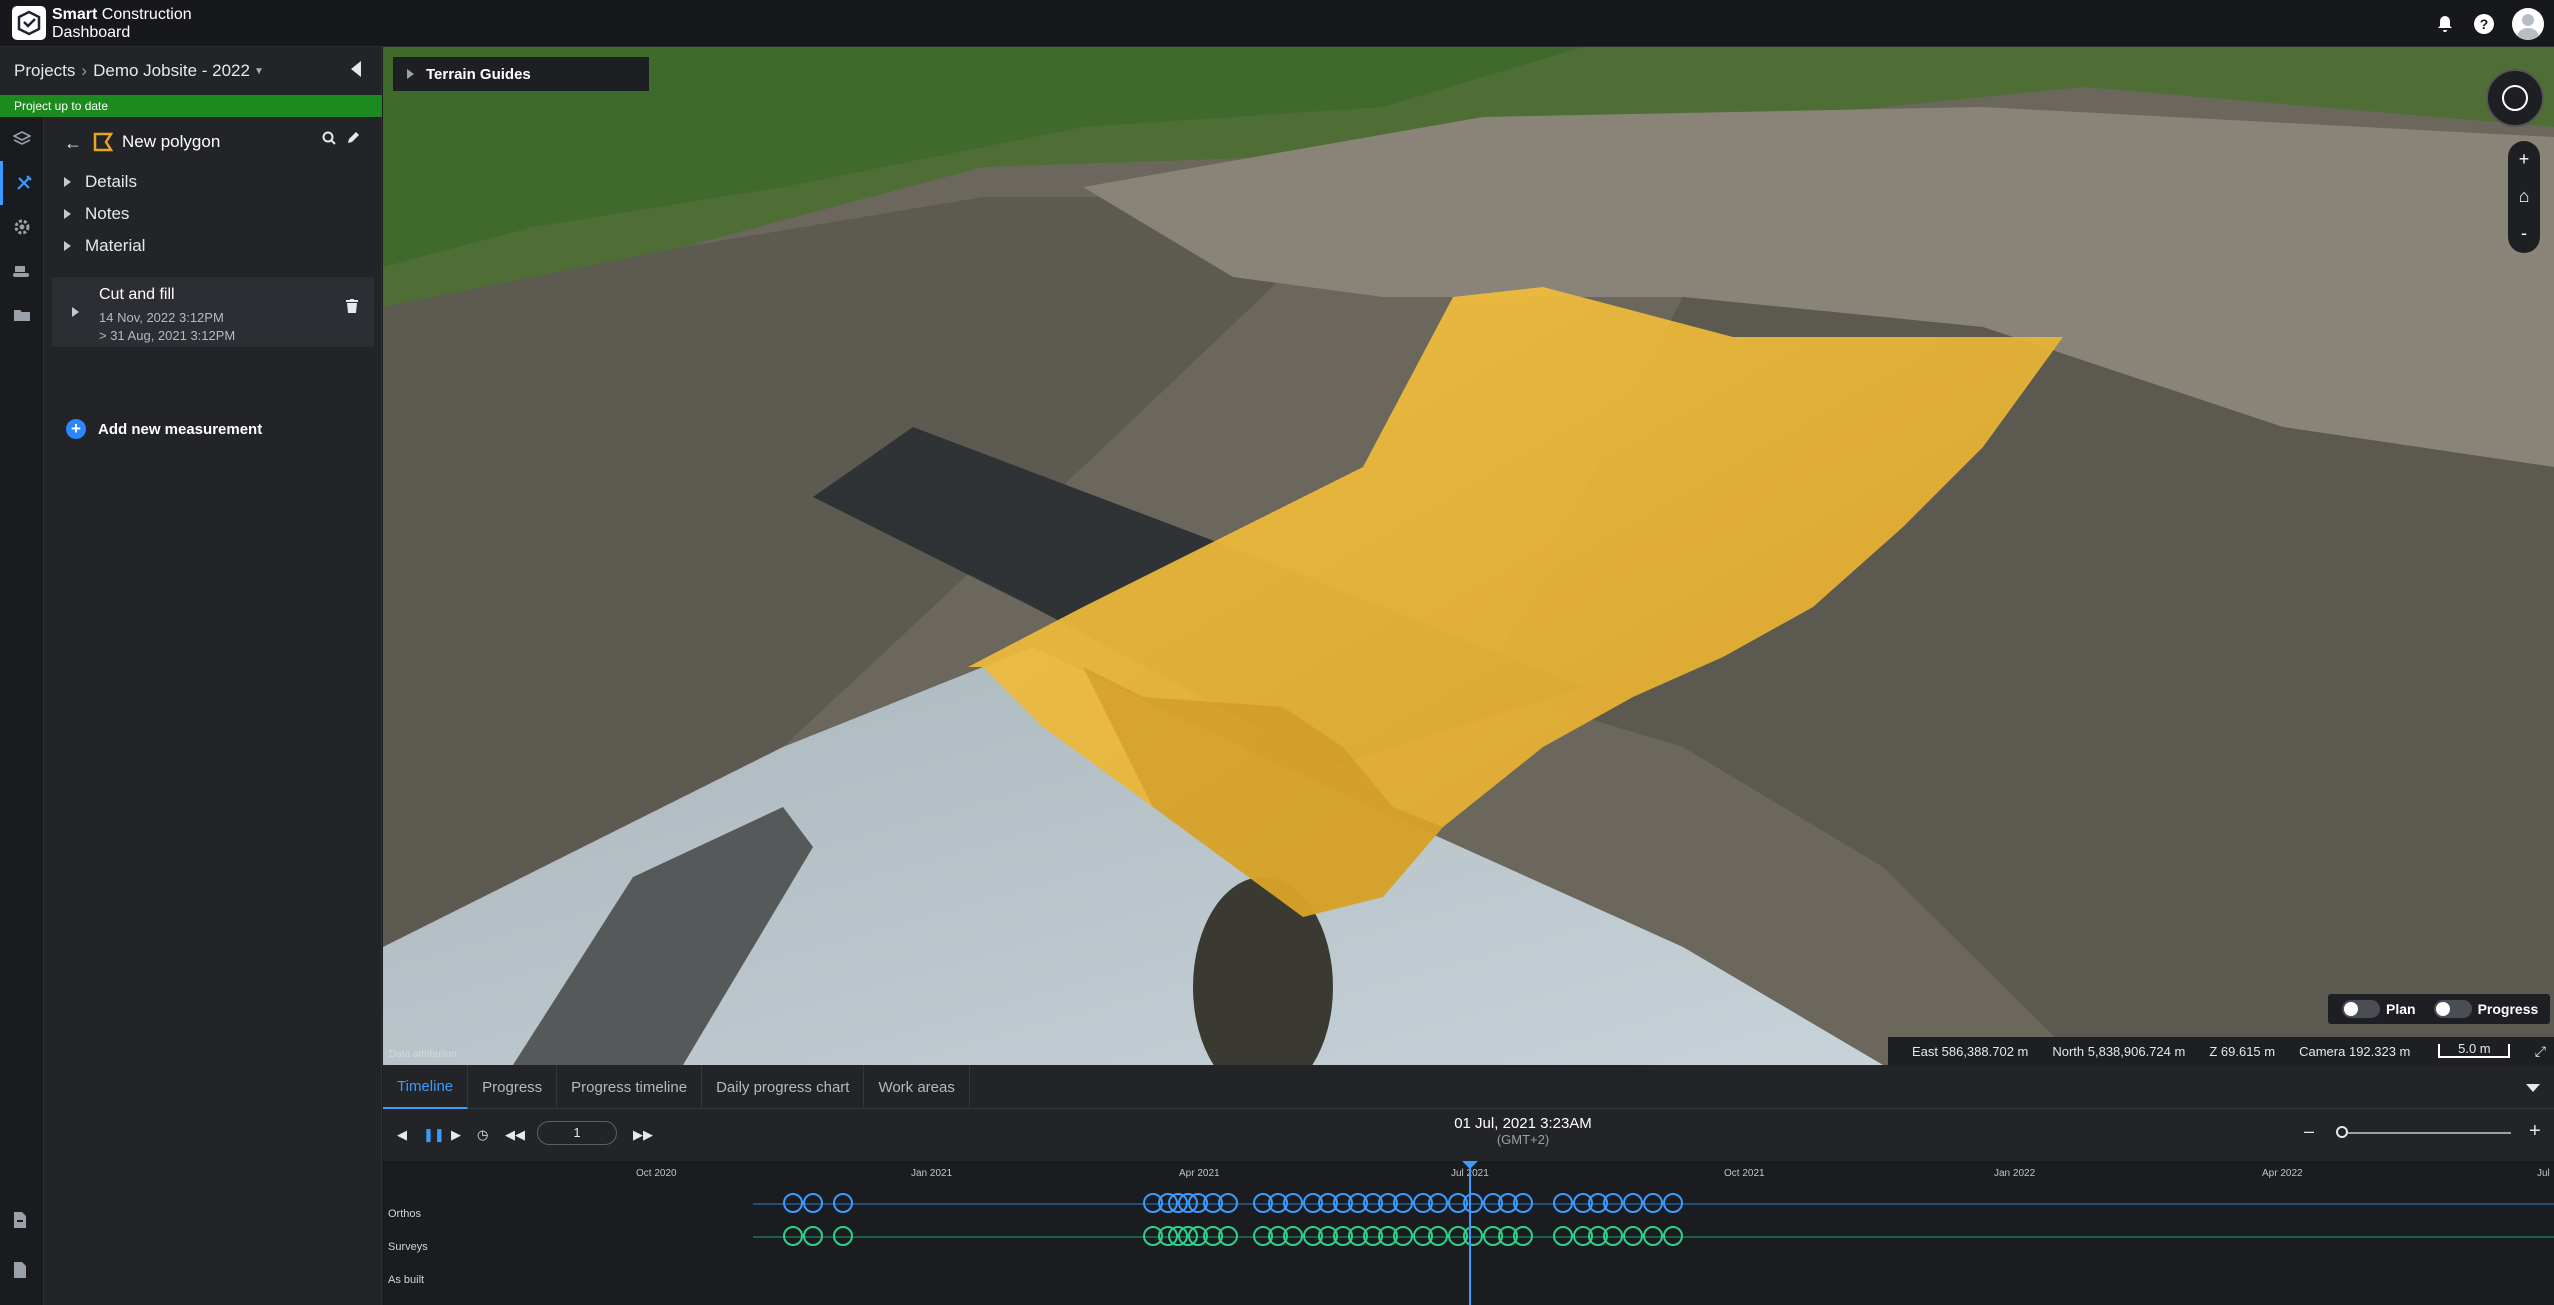 This screenshot has height=1305, width=2554. I want to click on collapse-panel-icon, so click(356, 69).